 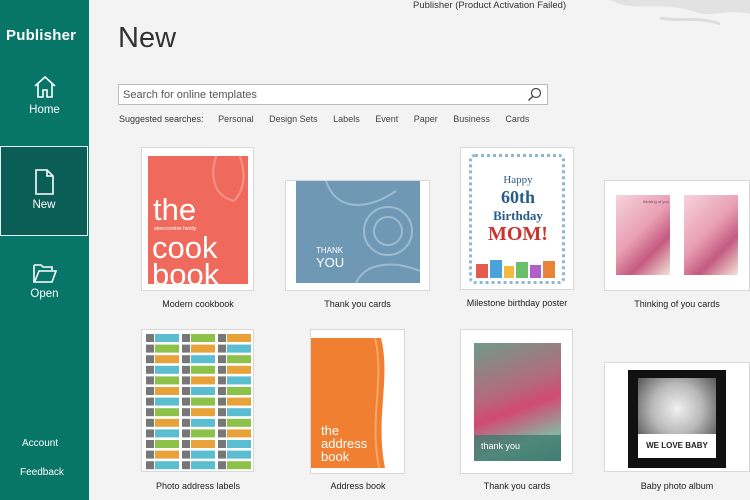 What do you see at coordinates (677, 428) in the screenshot?
I see `template-baby-photo-album: WE LOVE BABY Baby photo album` at bounding box center [677, 428].